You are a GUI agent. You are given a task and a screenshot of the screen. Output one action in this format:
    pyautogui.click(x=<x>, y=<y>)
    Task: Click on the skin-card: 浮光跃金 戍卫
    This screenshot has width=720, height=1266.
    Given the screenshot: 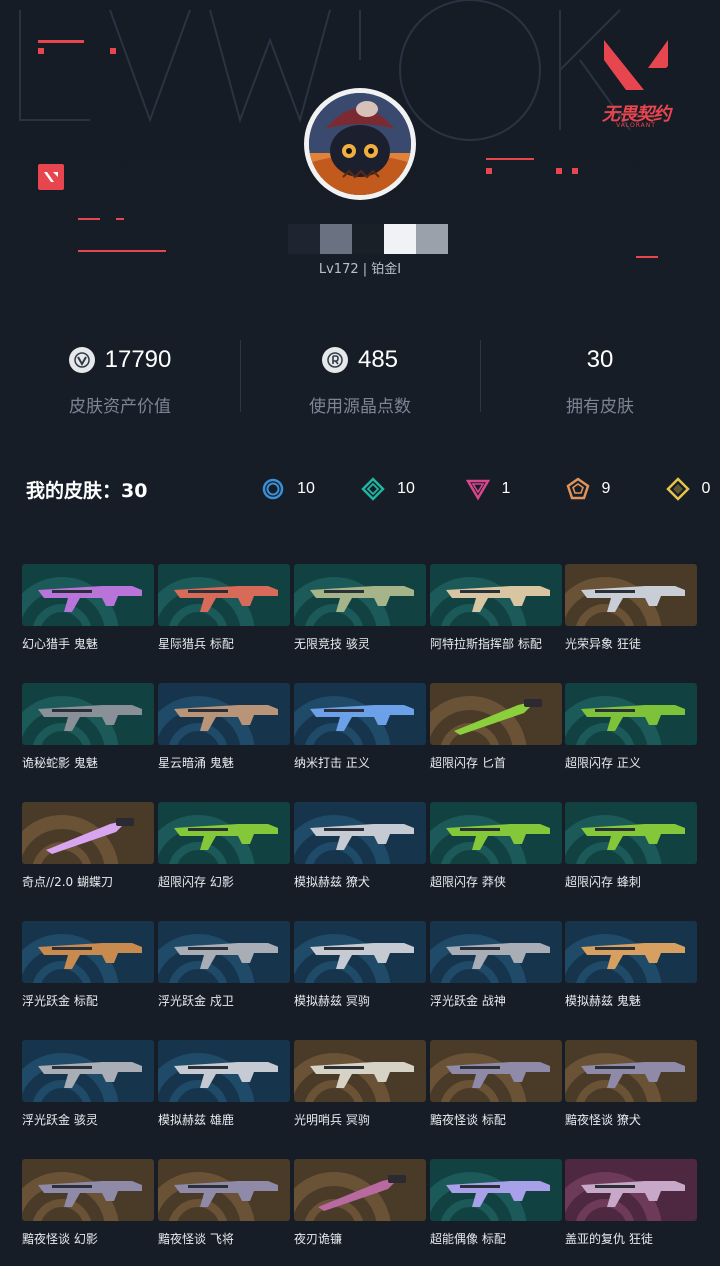 What is the action you would take?
    pyautogui.click(x=224, y=965)
    